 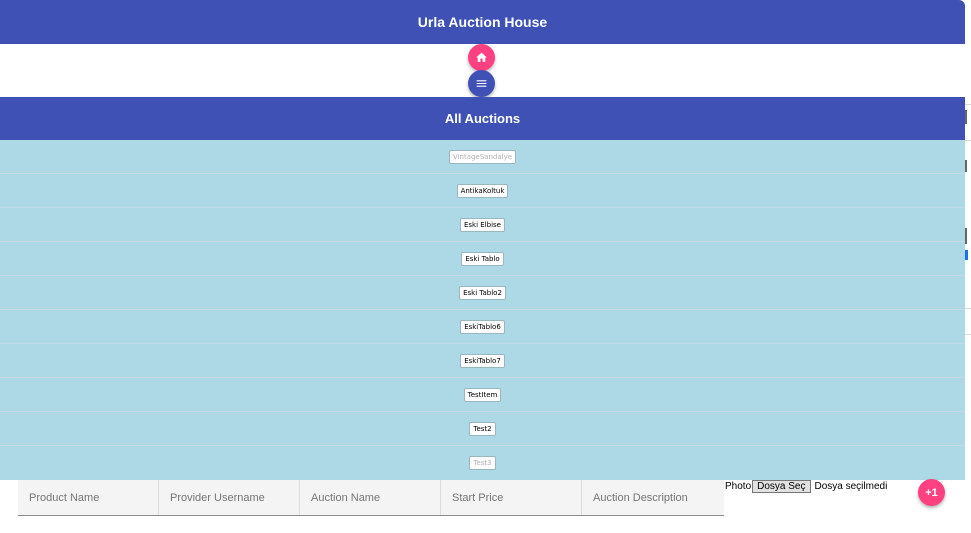 I want to click on auction-item-button: Test2, so click(x=482, y=428).